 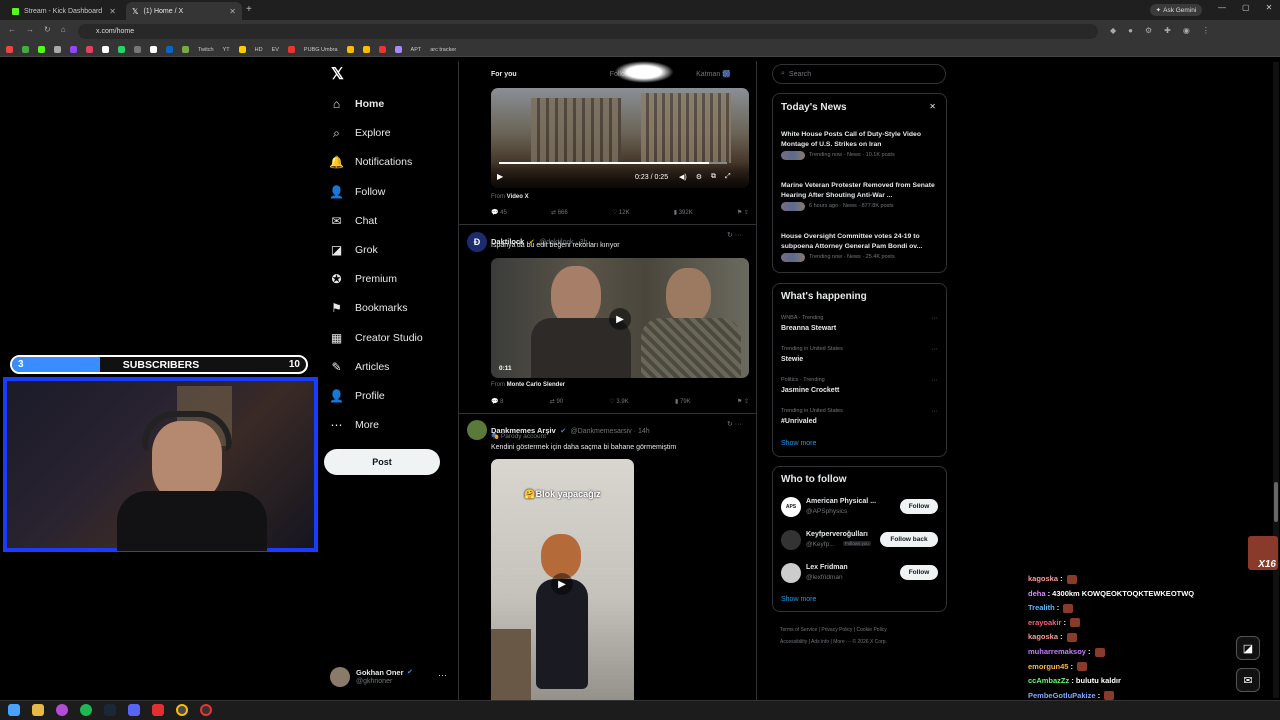 What do you see at coordinates (38, 710) in the screenshot?
I see `file-explorer-icon` at bounding box center [38, 710].